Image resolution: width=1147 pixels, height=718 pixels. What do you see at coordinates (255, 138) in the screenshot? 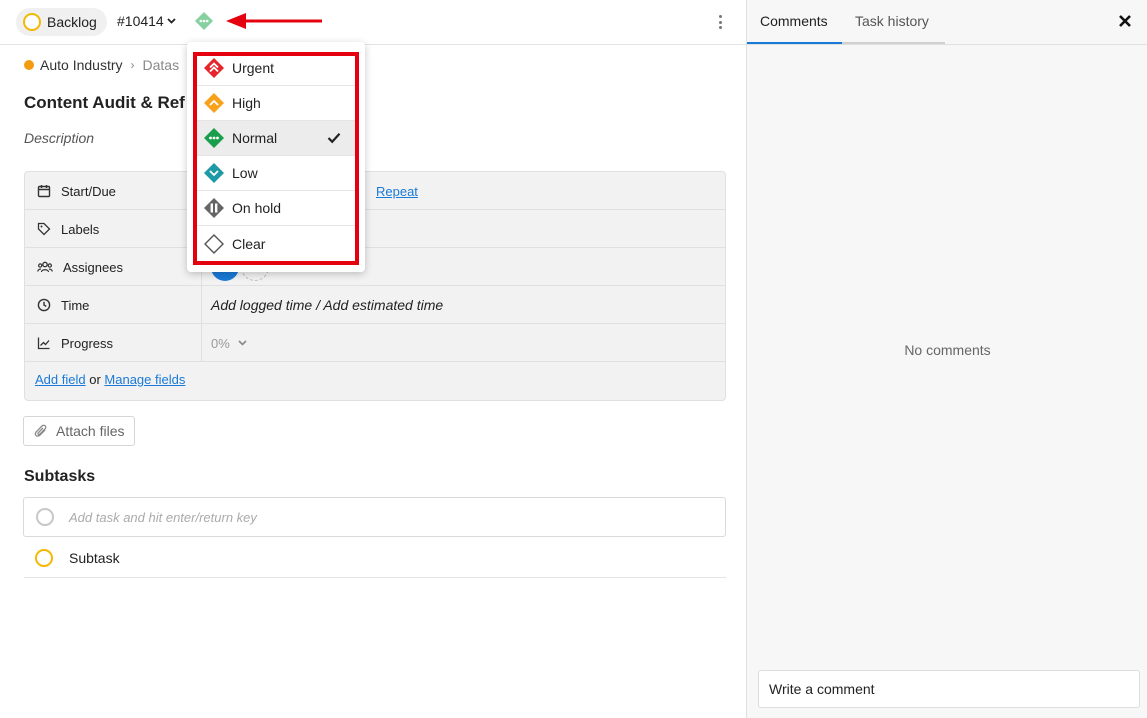
I see `priority-label: Normal` at bounding box center [255, 138].